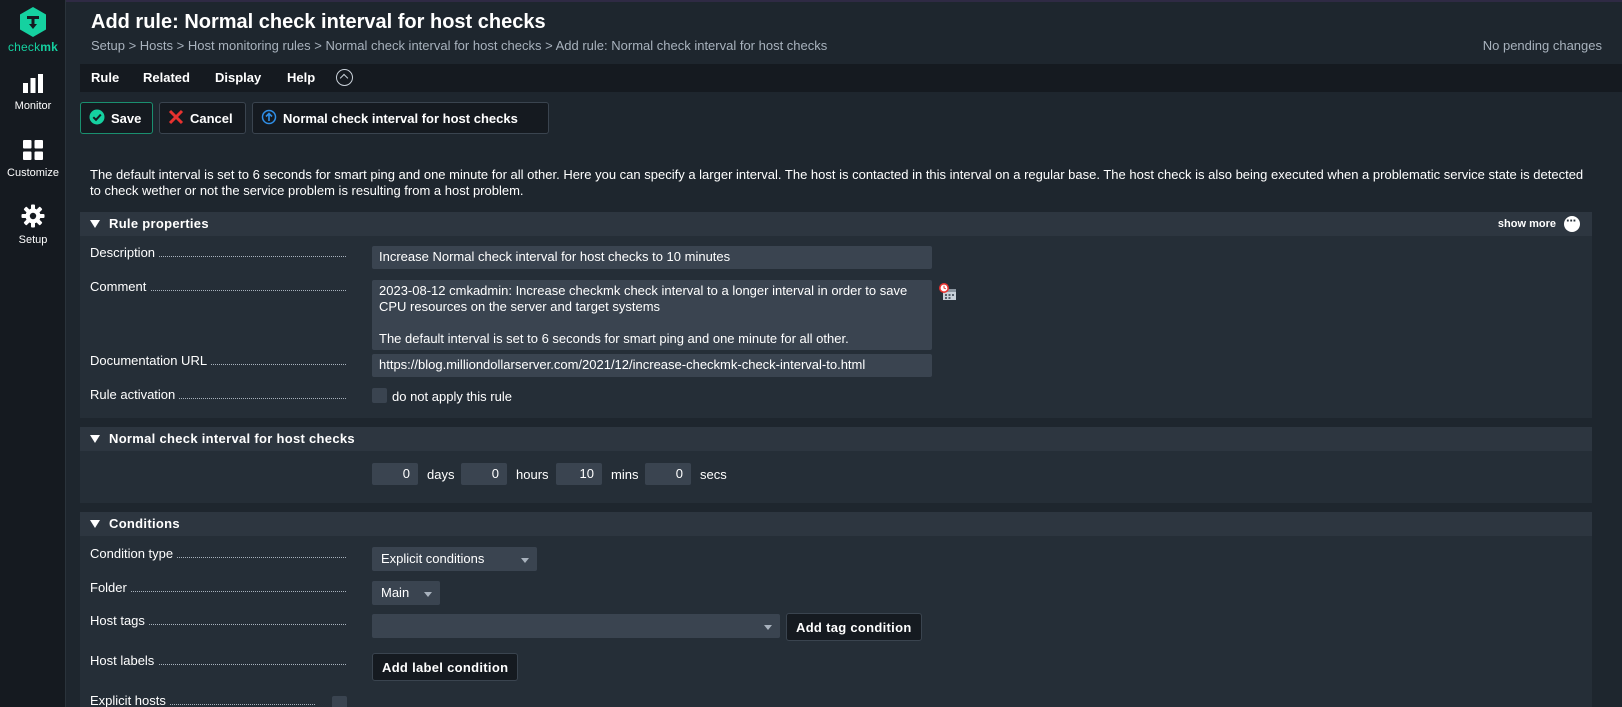  What do you see at coordinates (126, 118) in the screenshot?
I see `save-button-label: Save` at bounding box center [126, 118].